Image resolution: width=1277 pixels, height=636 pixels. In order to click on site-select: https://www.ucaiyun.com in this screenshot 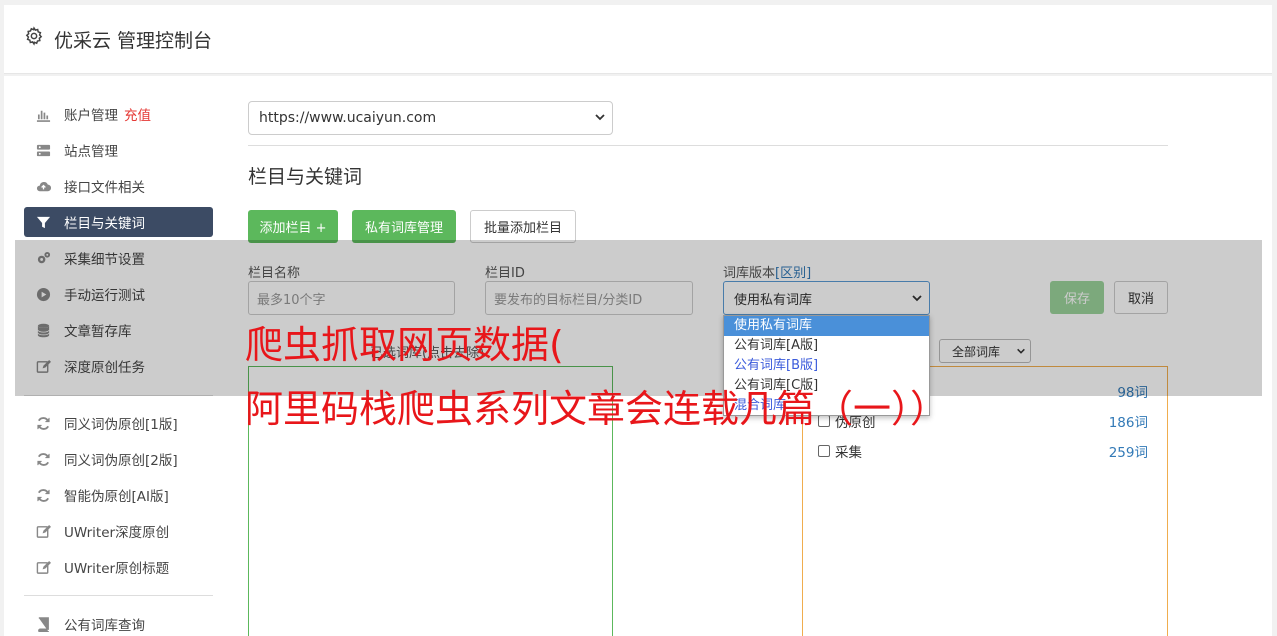, I will do `click(430, 118)`.